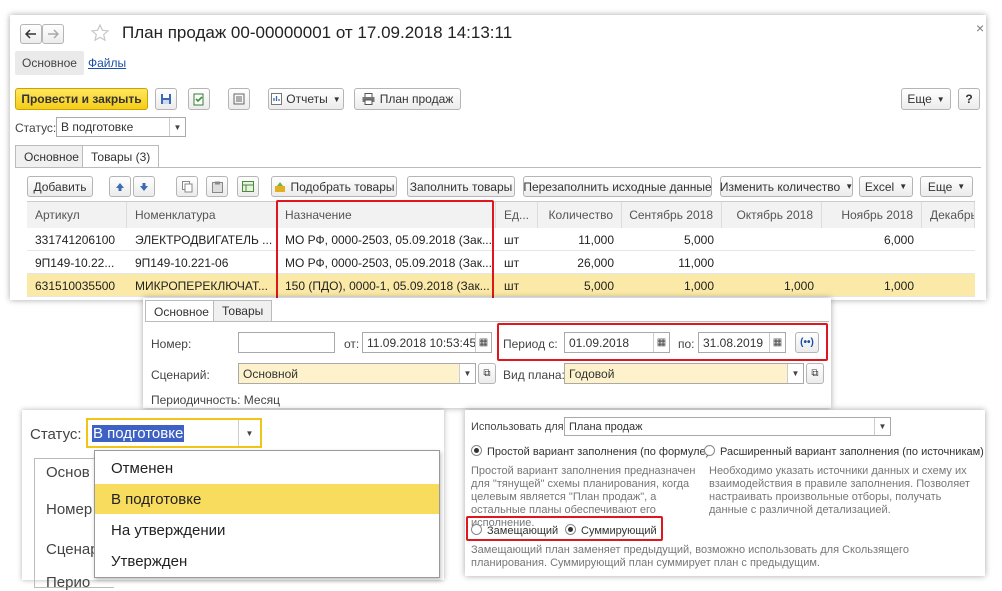  I want to click on move-down-button, so click(144, 186).